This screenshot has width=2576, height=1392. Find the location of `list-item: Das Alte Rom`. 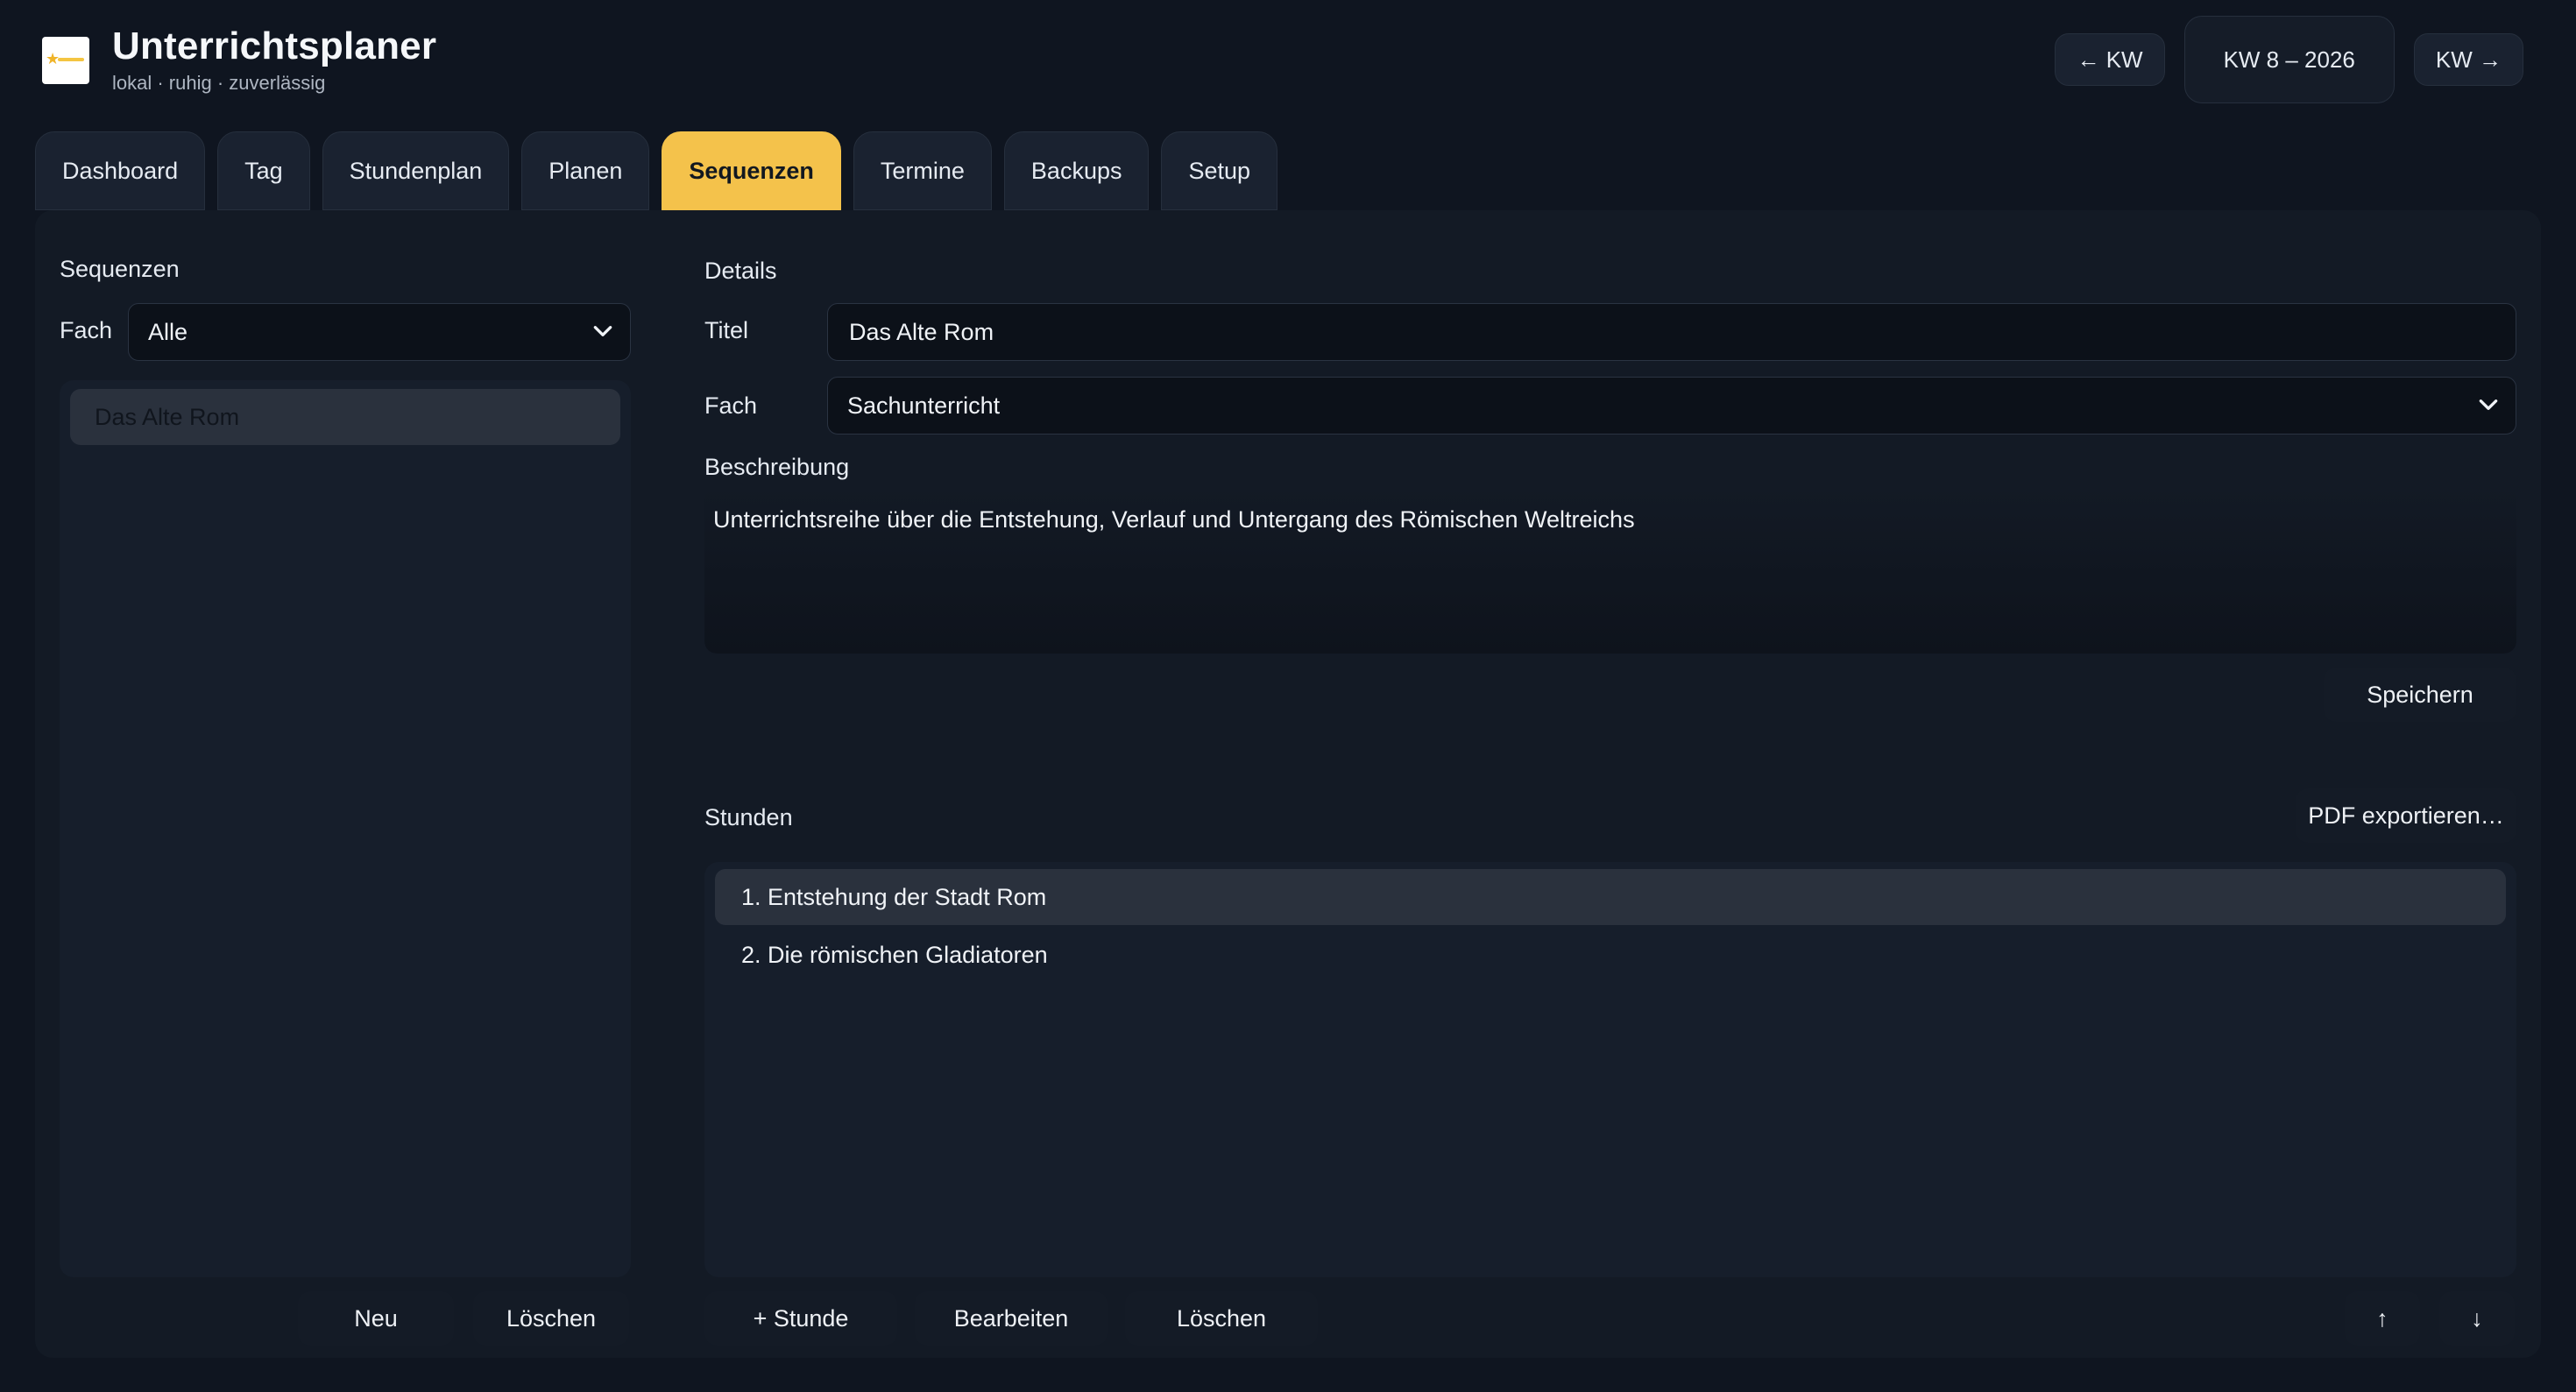

list-item: Das Alte Rom is located at coordinates (345, 417).